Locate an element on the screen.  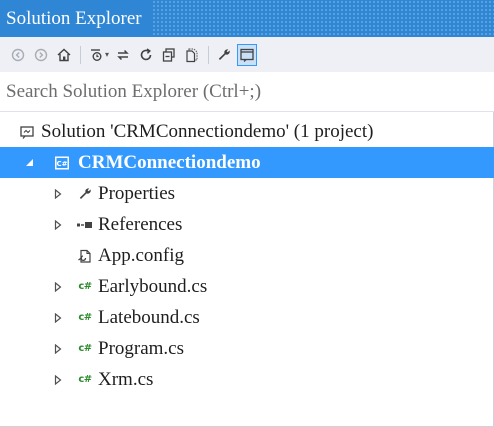
tree-item-references: References is located at coordinates (247, 224).